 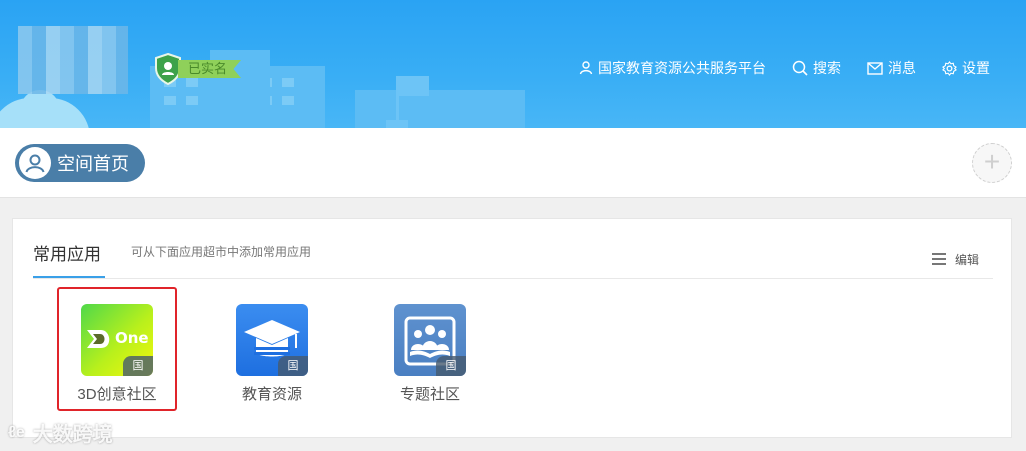 What do you see at coordinates (168, 69) in the screenshot?
I see `shield-icon` at bounding box center [168, 69].